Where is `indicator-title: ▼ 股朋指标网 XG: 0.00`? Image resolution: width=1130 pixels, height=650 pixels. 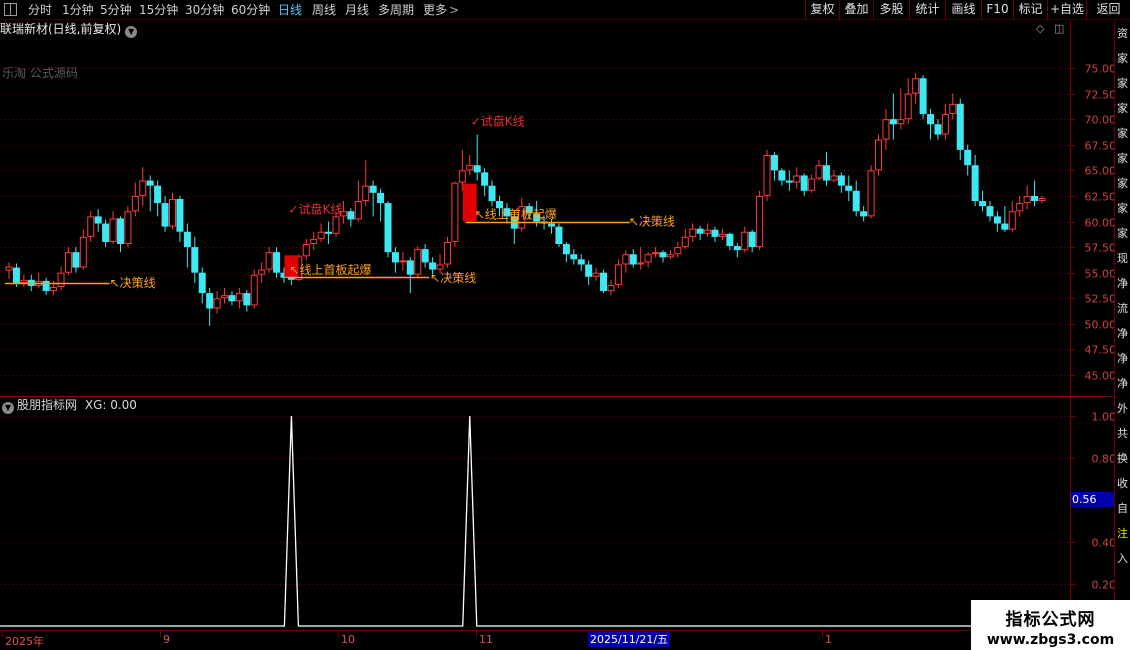 indicator-title: ▼ 股朋指标网 XG: 0.00 is located at coordinates (69, 406).